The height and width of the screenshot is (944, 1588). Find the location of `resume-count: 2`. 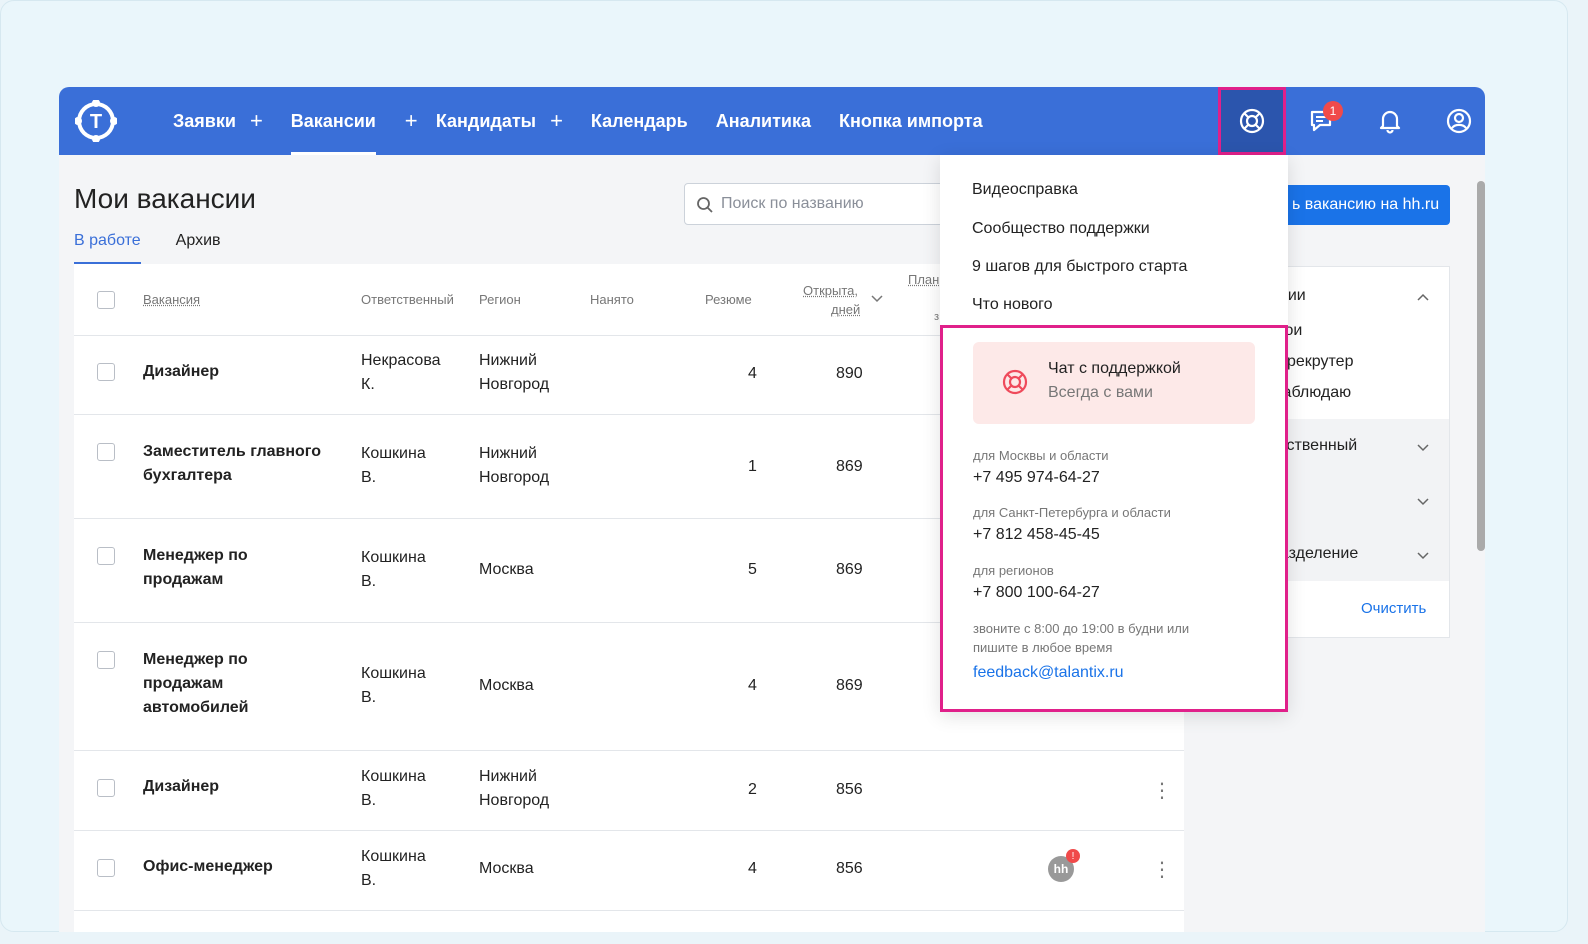

resume-count: 2 is located at coordinates (752, 790).